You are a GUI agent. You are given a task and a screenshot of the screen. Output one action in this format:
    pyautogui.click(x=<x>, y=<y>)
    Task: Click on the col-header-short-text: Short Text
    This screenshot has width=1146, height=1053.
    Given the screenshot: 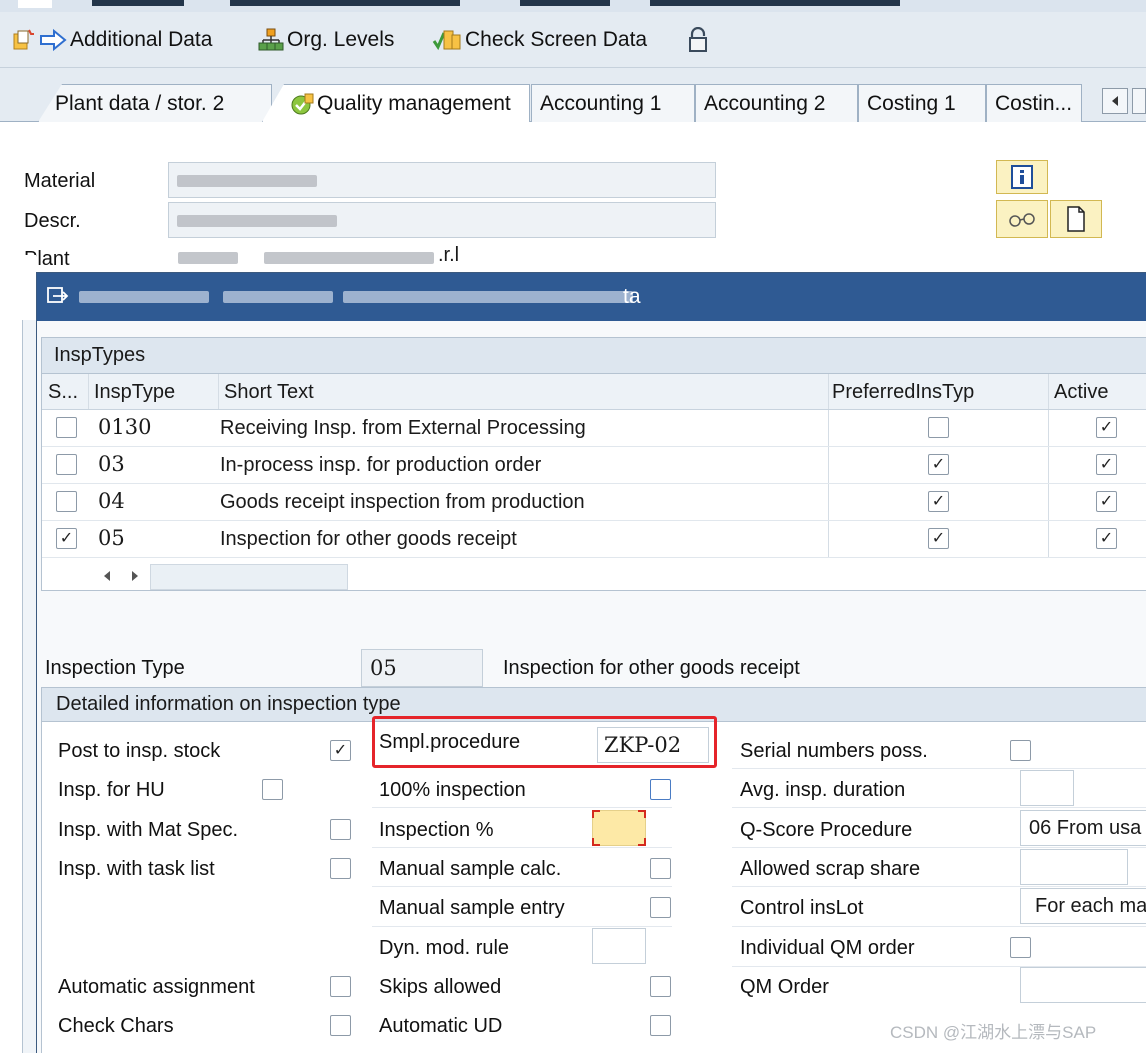 What is the action you would take?
    pyautogui.click(x=269, y=392)
    